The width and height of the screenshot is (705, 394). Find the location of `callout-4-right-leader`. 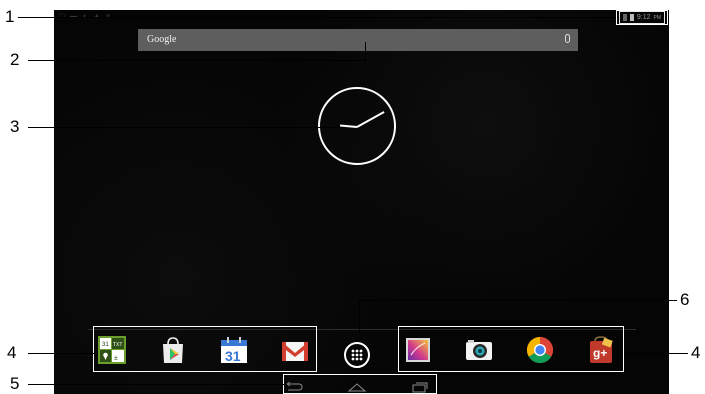

callout-4-right-leader is located at coordinates (656, 353).